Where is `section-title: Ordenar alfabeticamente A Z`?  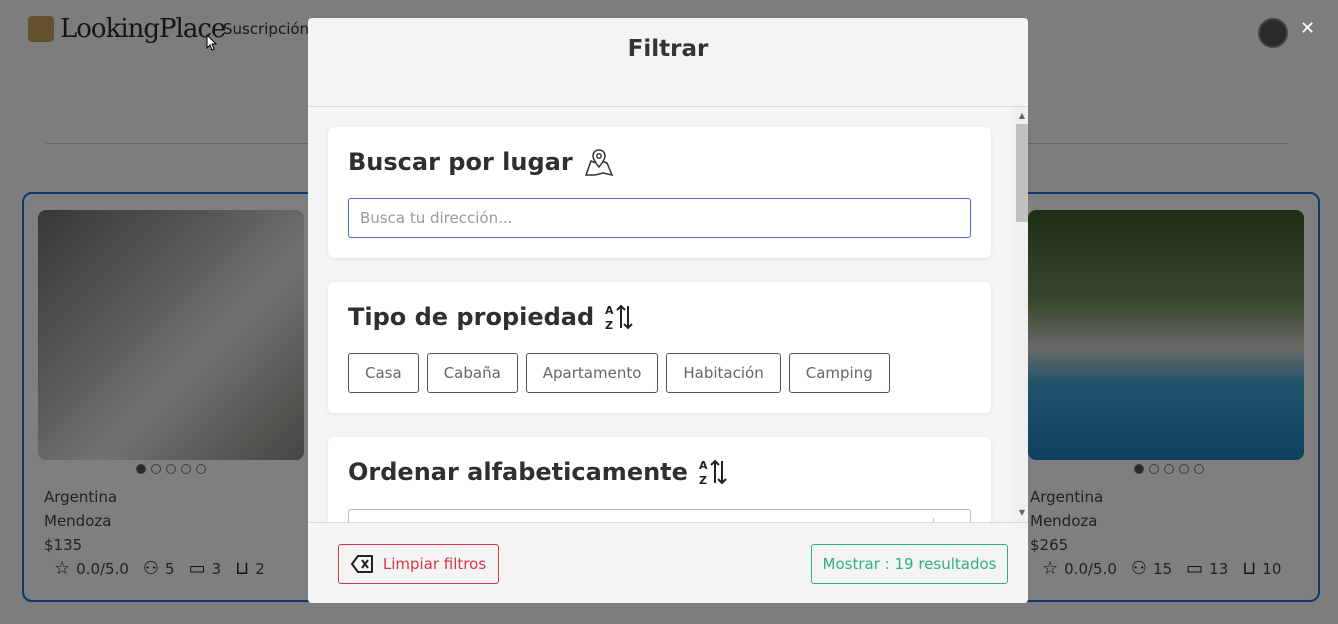
section-title: Ordenar alfabeticamente A Z is located at coordinates (538, 472).